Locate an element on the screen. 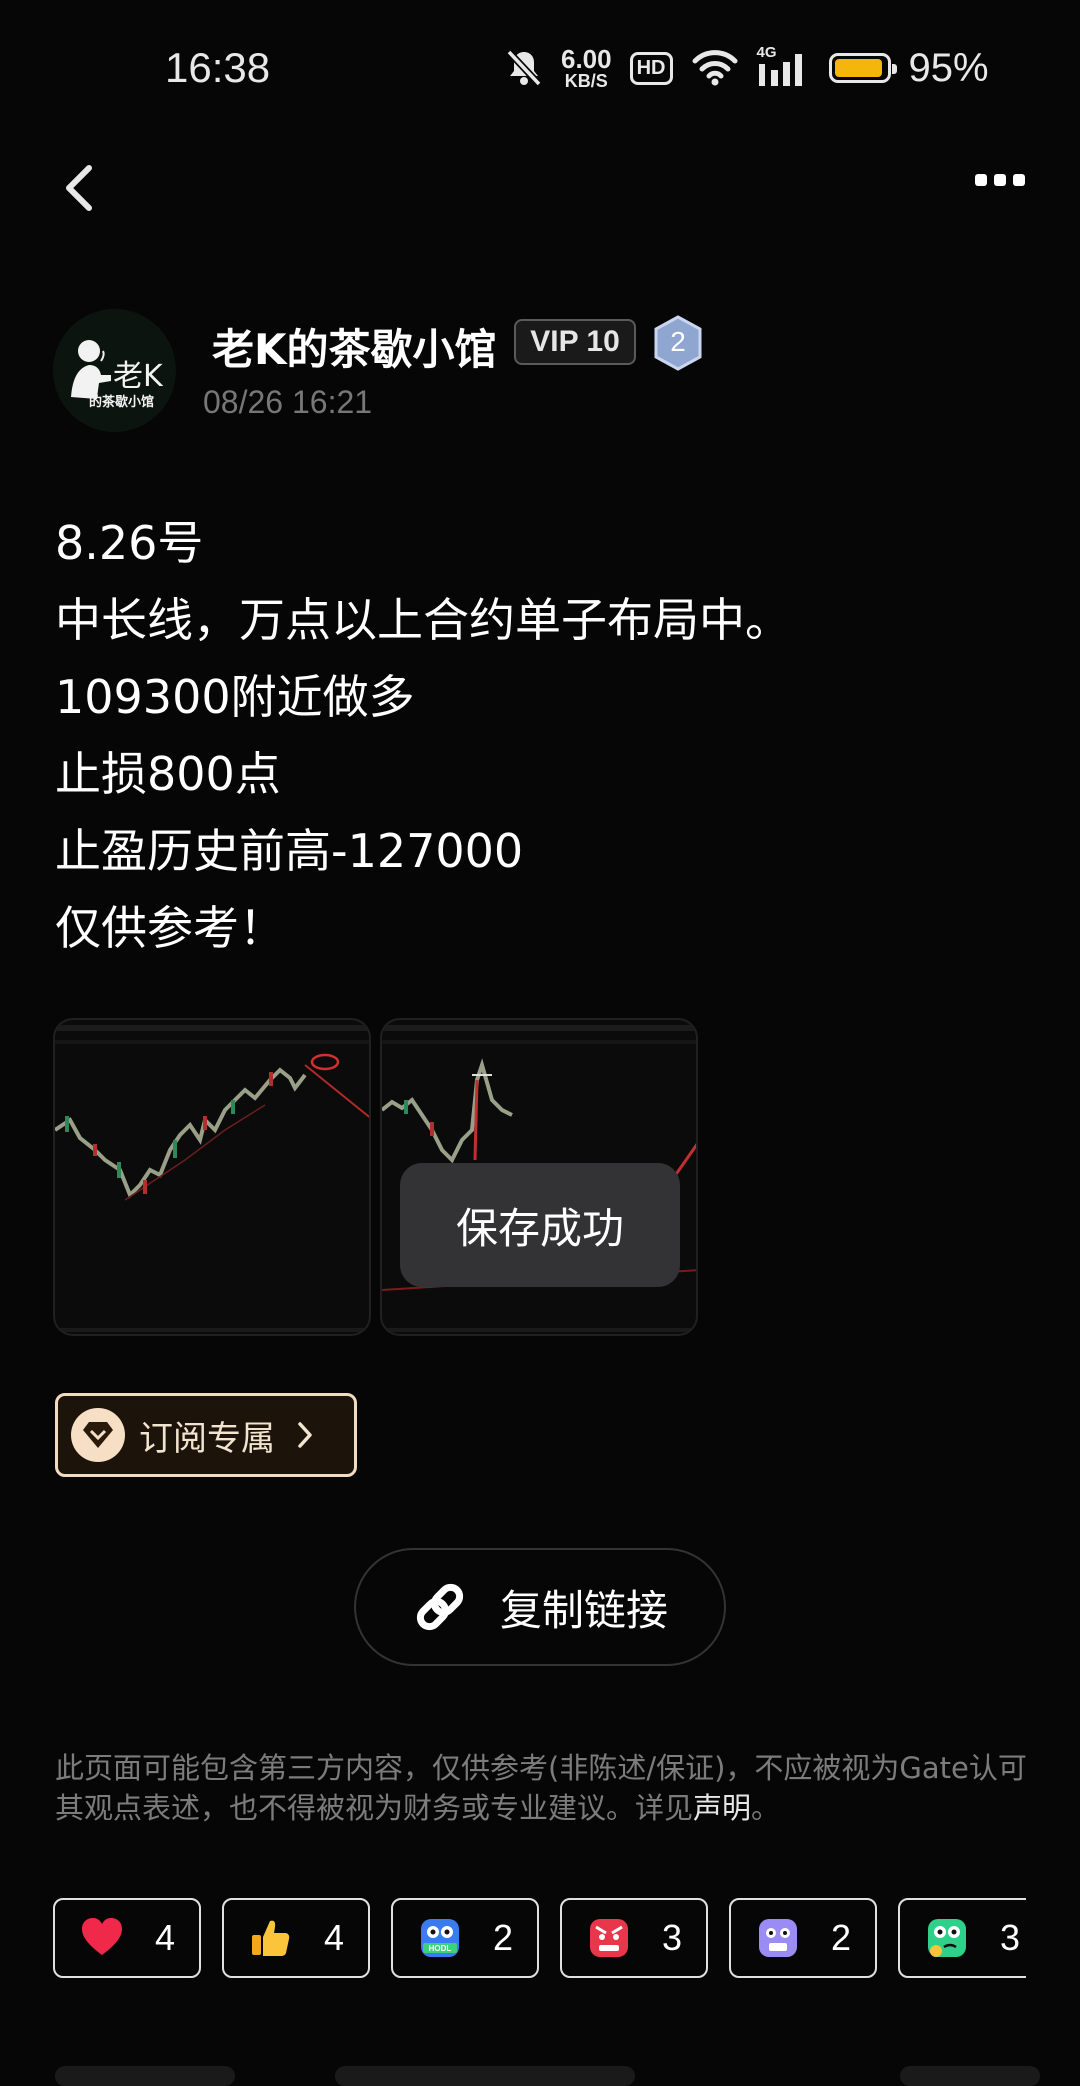  link-icon is located at coordinates (440, 1607).